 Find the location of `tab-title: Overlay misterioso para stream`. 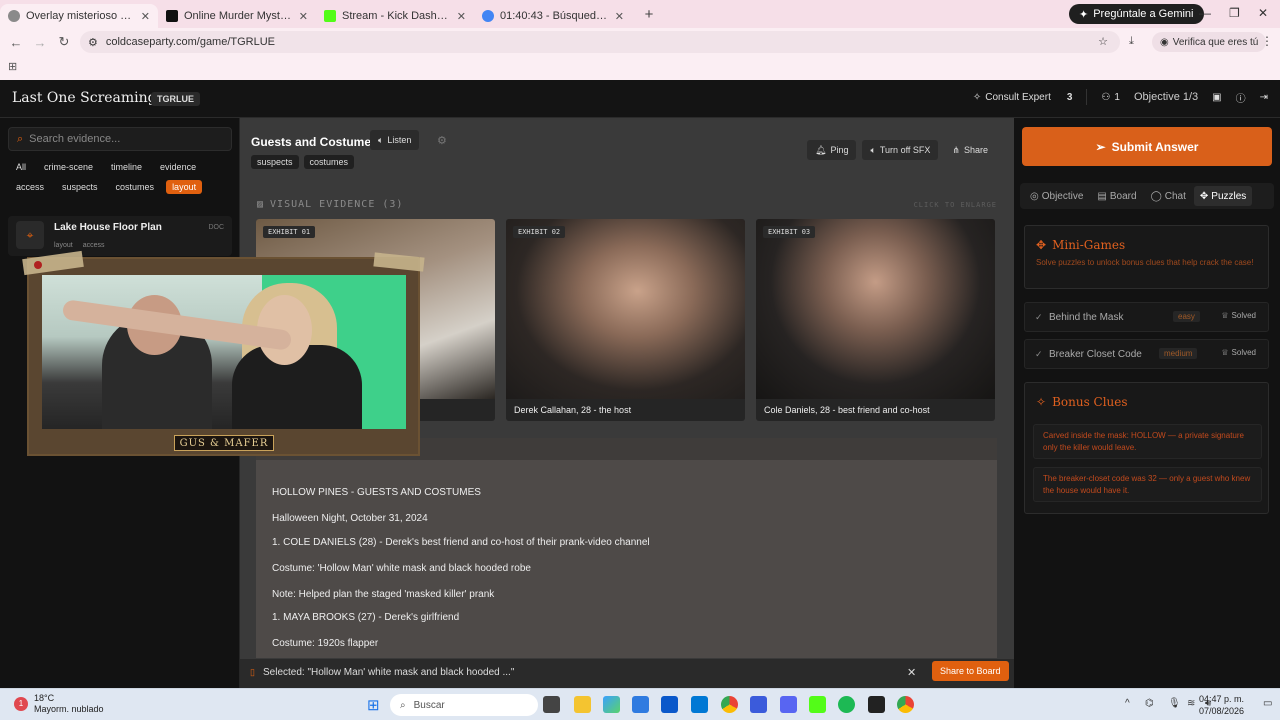

tab-title: Overlay misterioso para stream is located at coordinates (80, 16).